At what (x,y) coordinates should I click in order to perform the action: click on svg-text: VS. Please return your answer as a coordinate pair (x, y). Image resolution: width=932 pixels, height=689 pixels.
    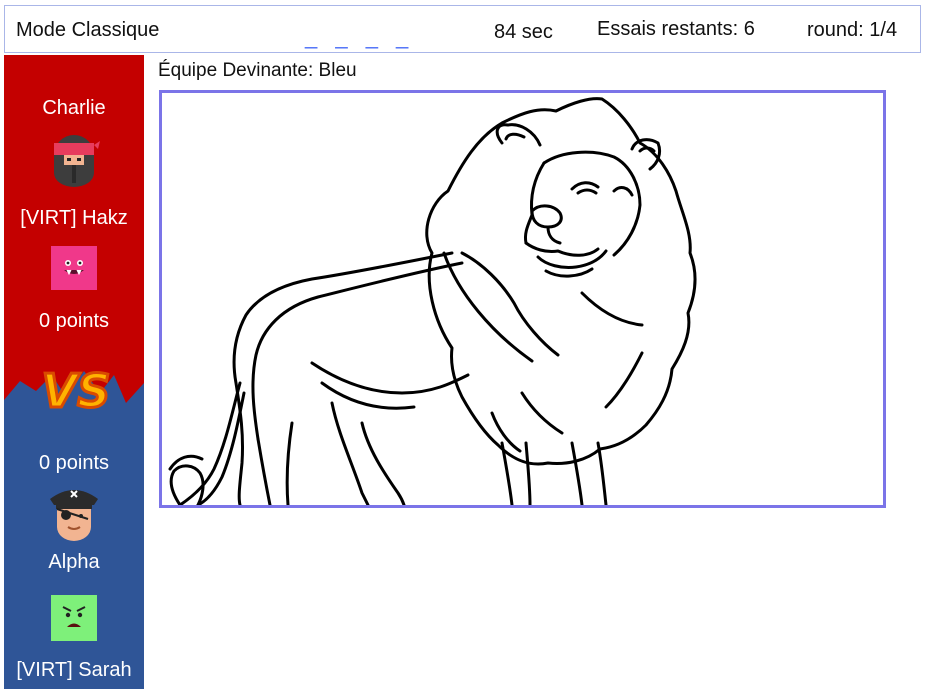
    Looking at the image, I should click on (76, 391).